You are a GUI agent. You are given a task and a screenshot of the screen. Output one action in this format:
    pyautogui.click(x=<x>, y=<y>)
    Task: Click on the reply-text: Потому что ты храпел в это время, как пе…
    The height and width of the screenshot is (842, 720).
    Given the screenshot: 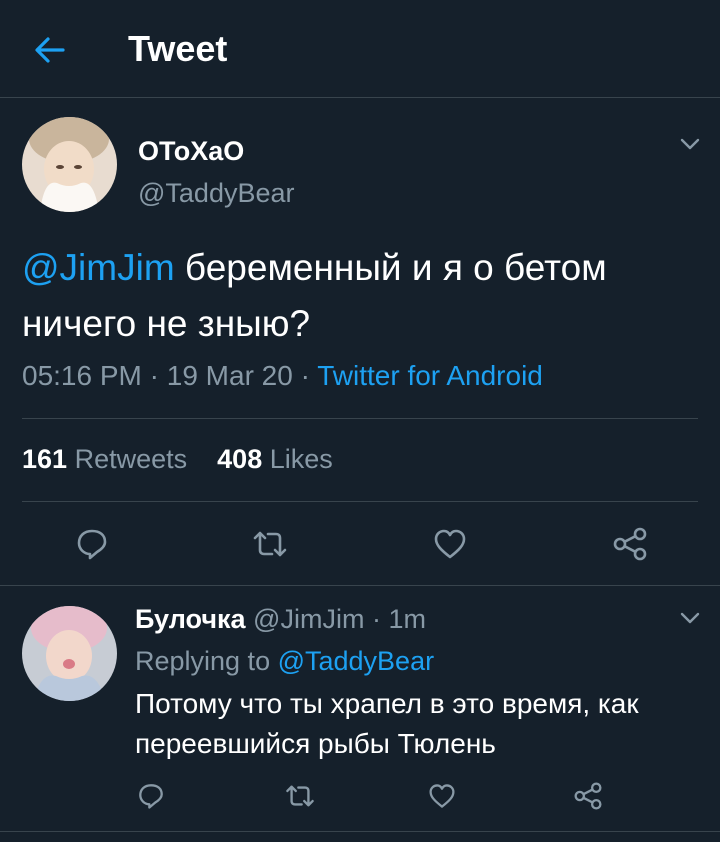 What is the action you would take?
    pyautogui.click(x=387, y=723)
    